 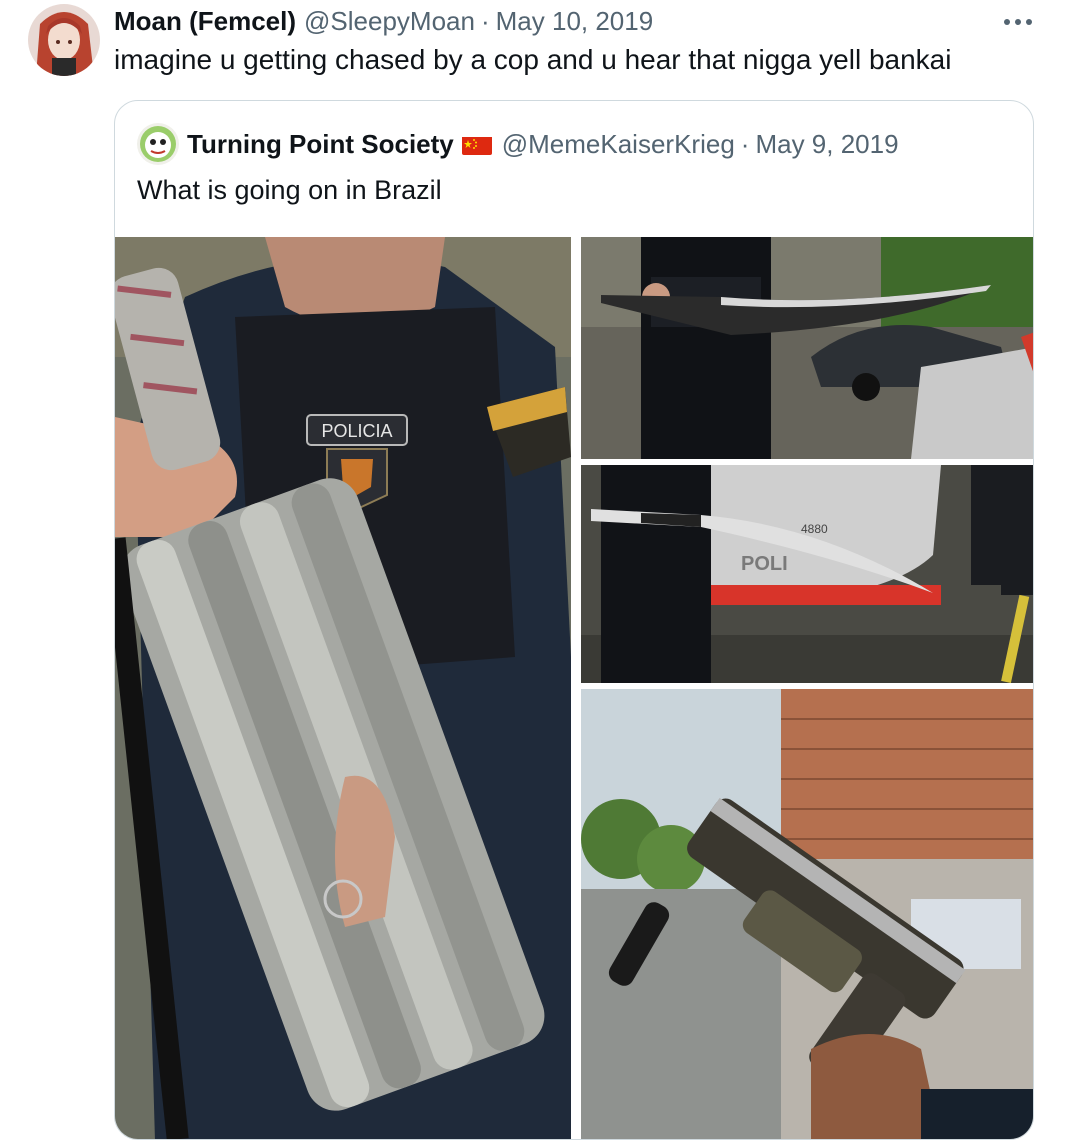 What do you see at coordinates (389, 21) in the screenshot?
I see `user-handle: @SleepyMoan` at bounding box center [389, 21].